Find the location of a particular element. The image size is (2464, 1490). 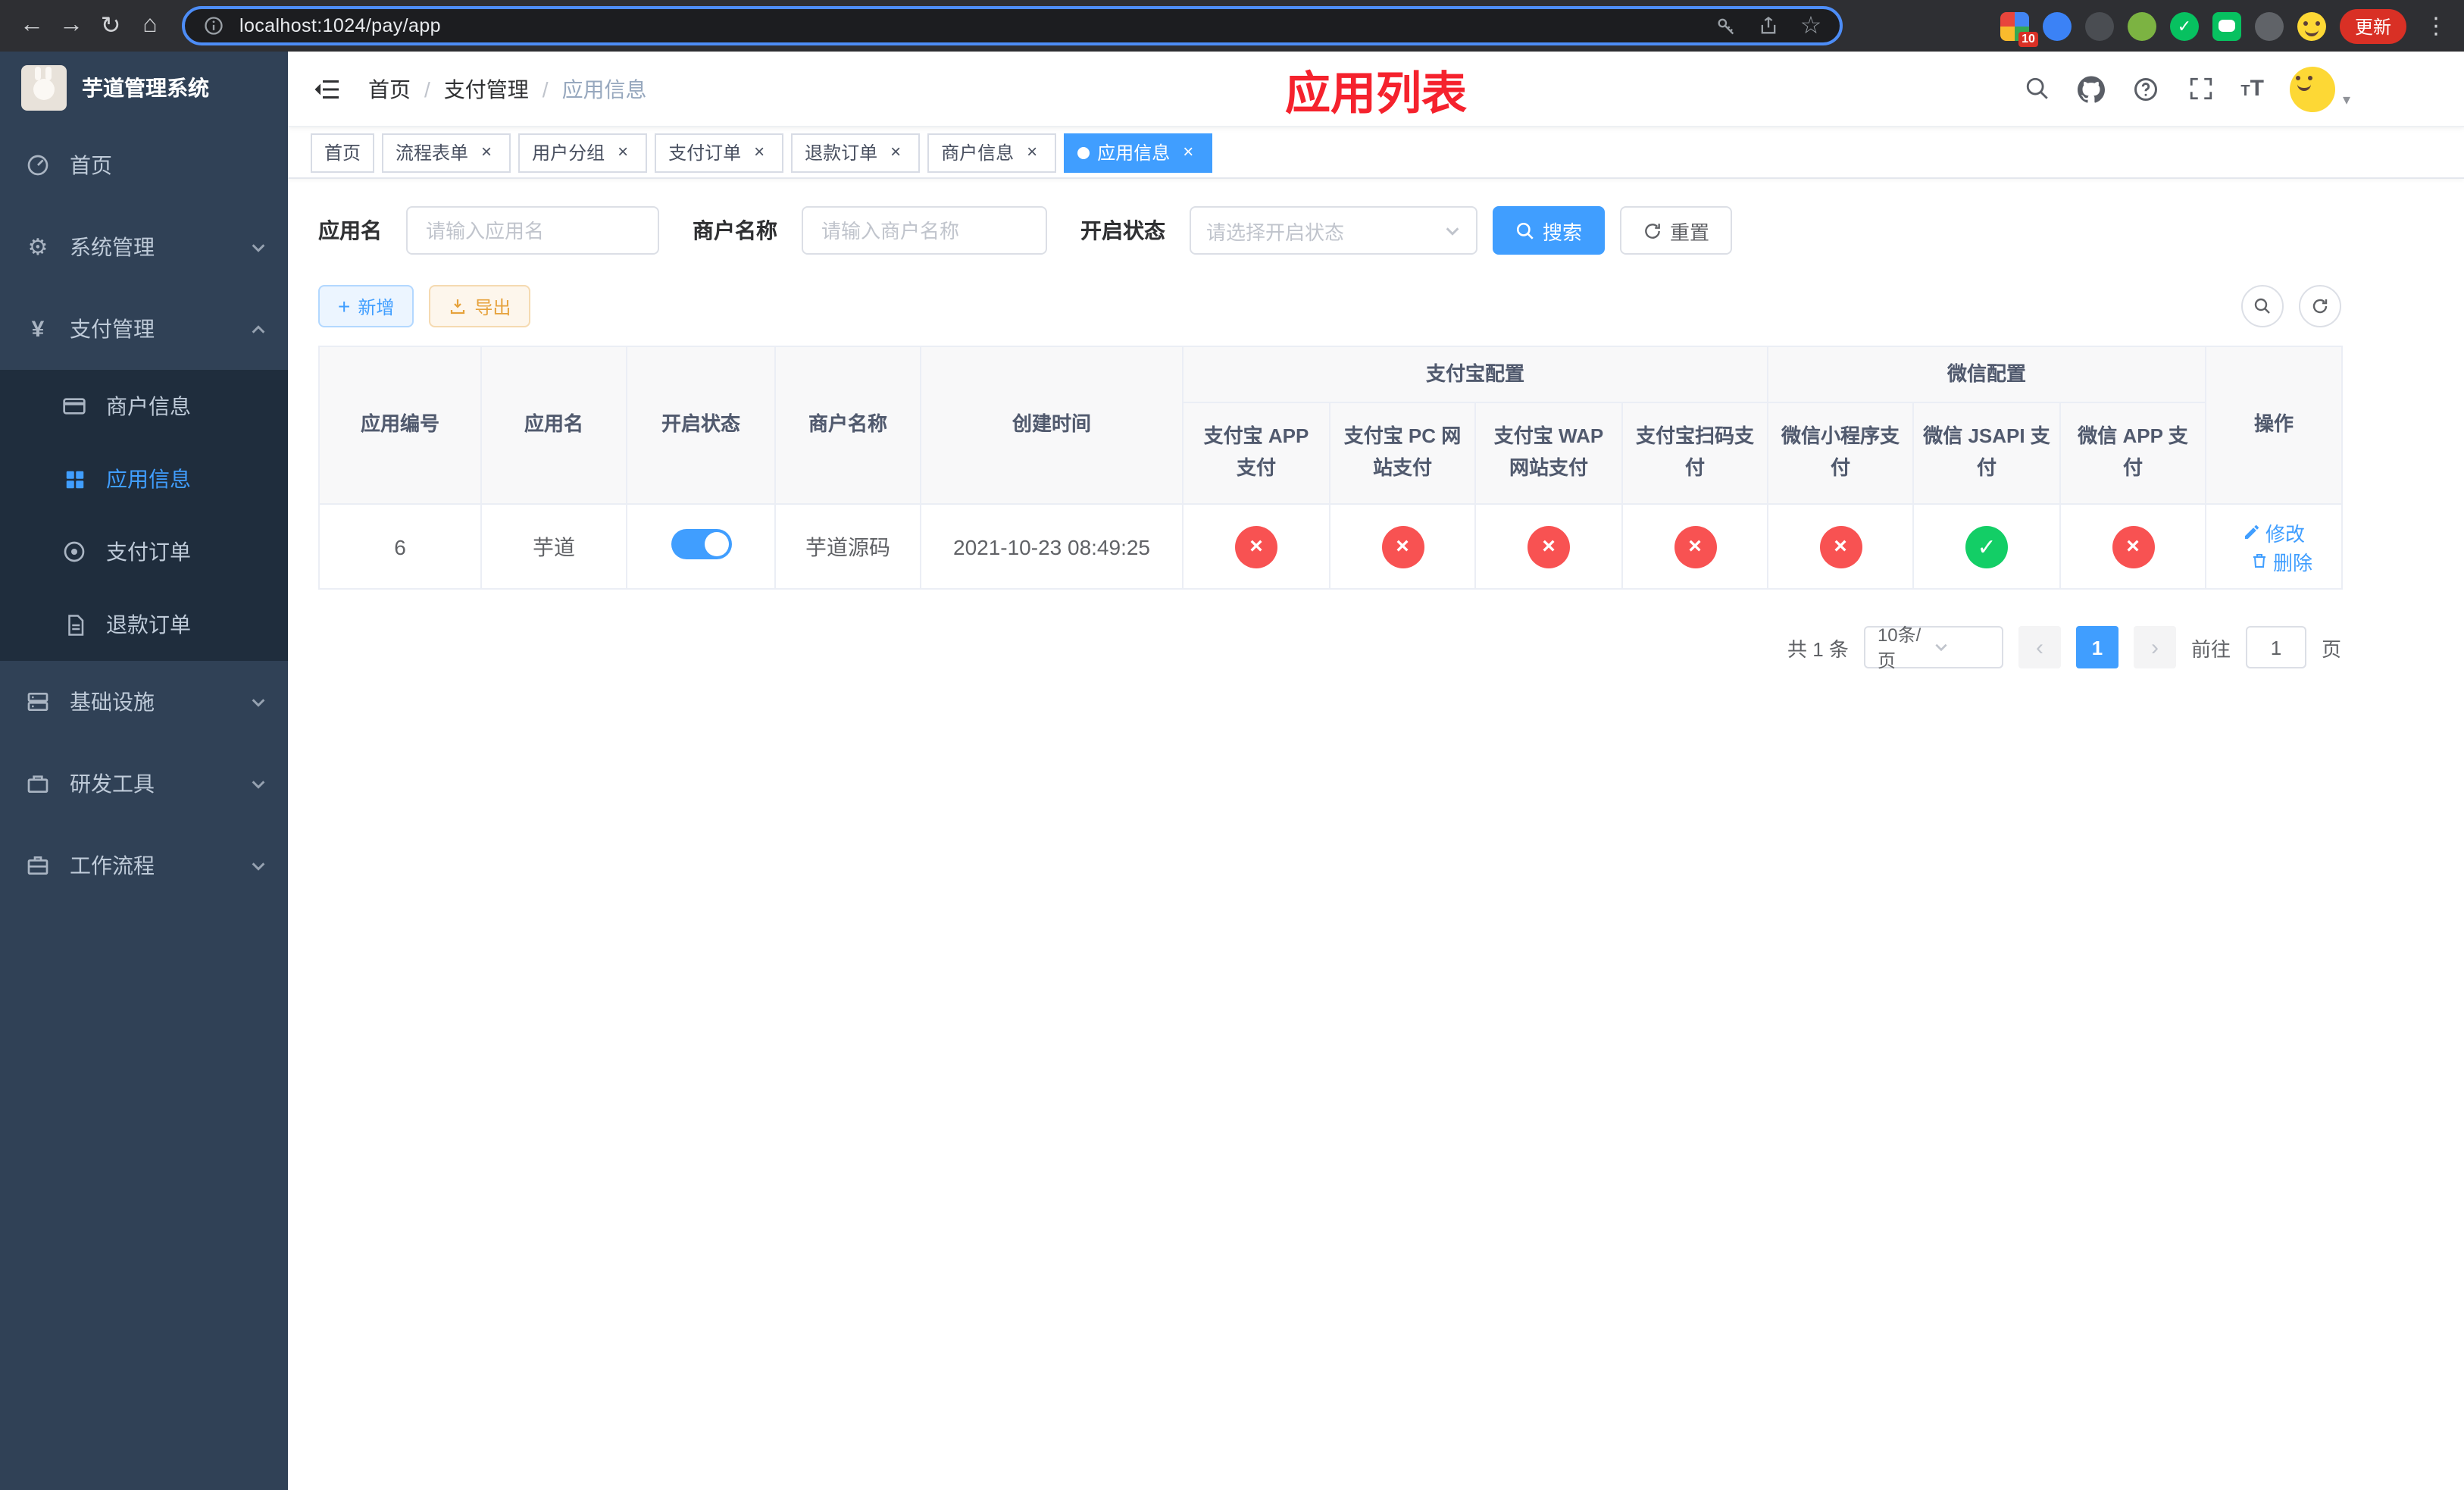

help-icon is located at coordinates (2145, 88).